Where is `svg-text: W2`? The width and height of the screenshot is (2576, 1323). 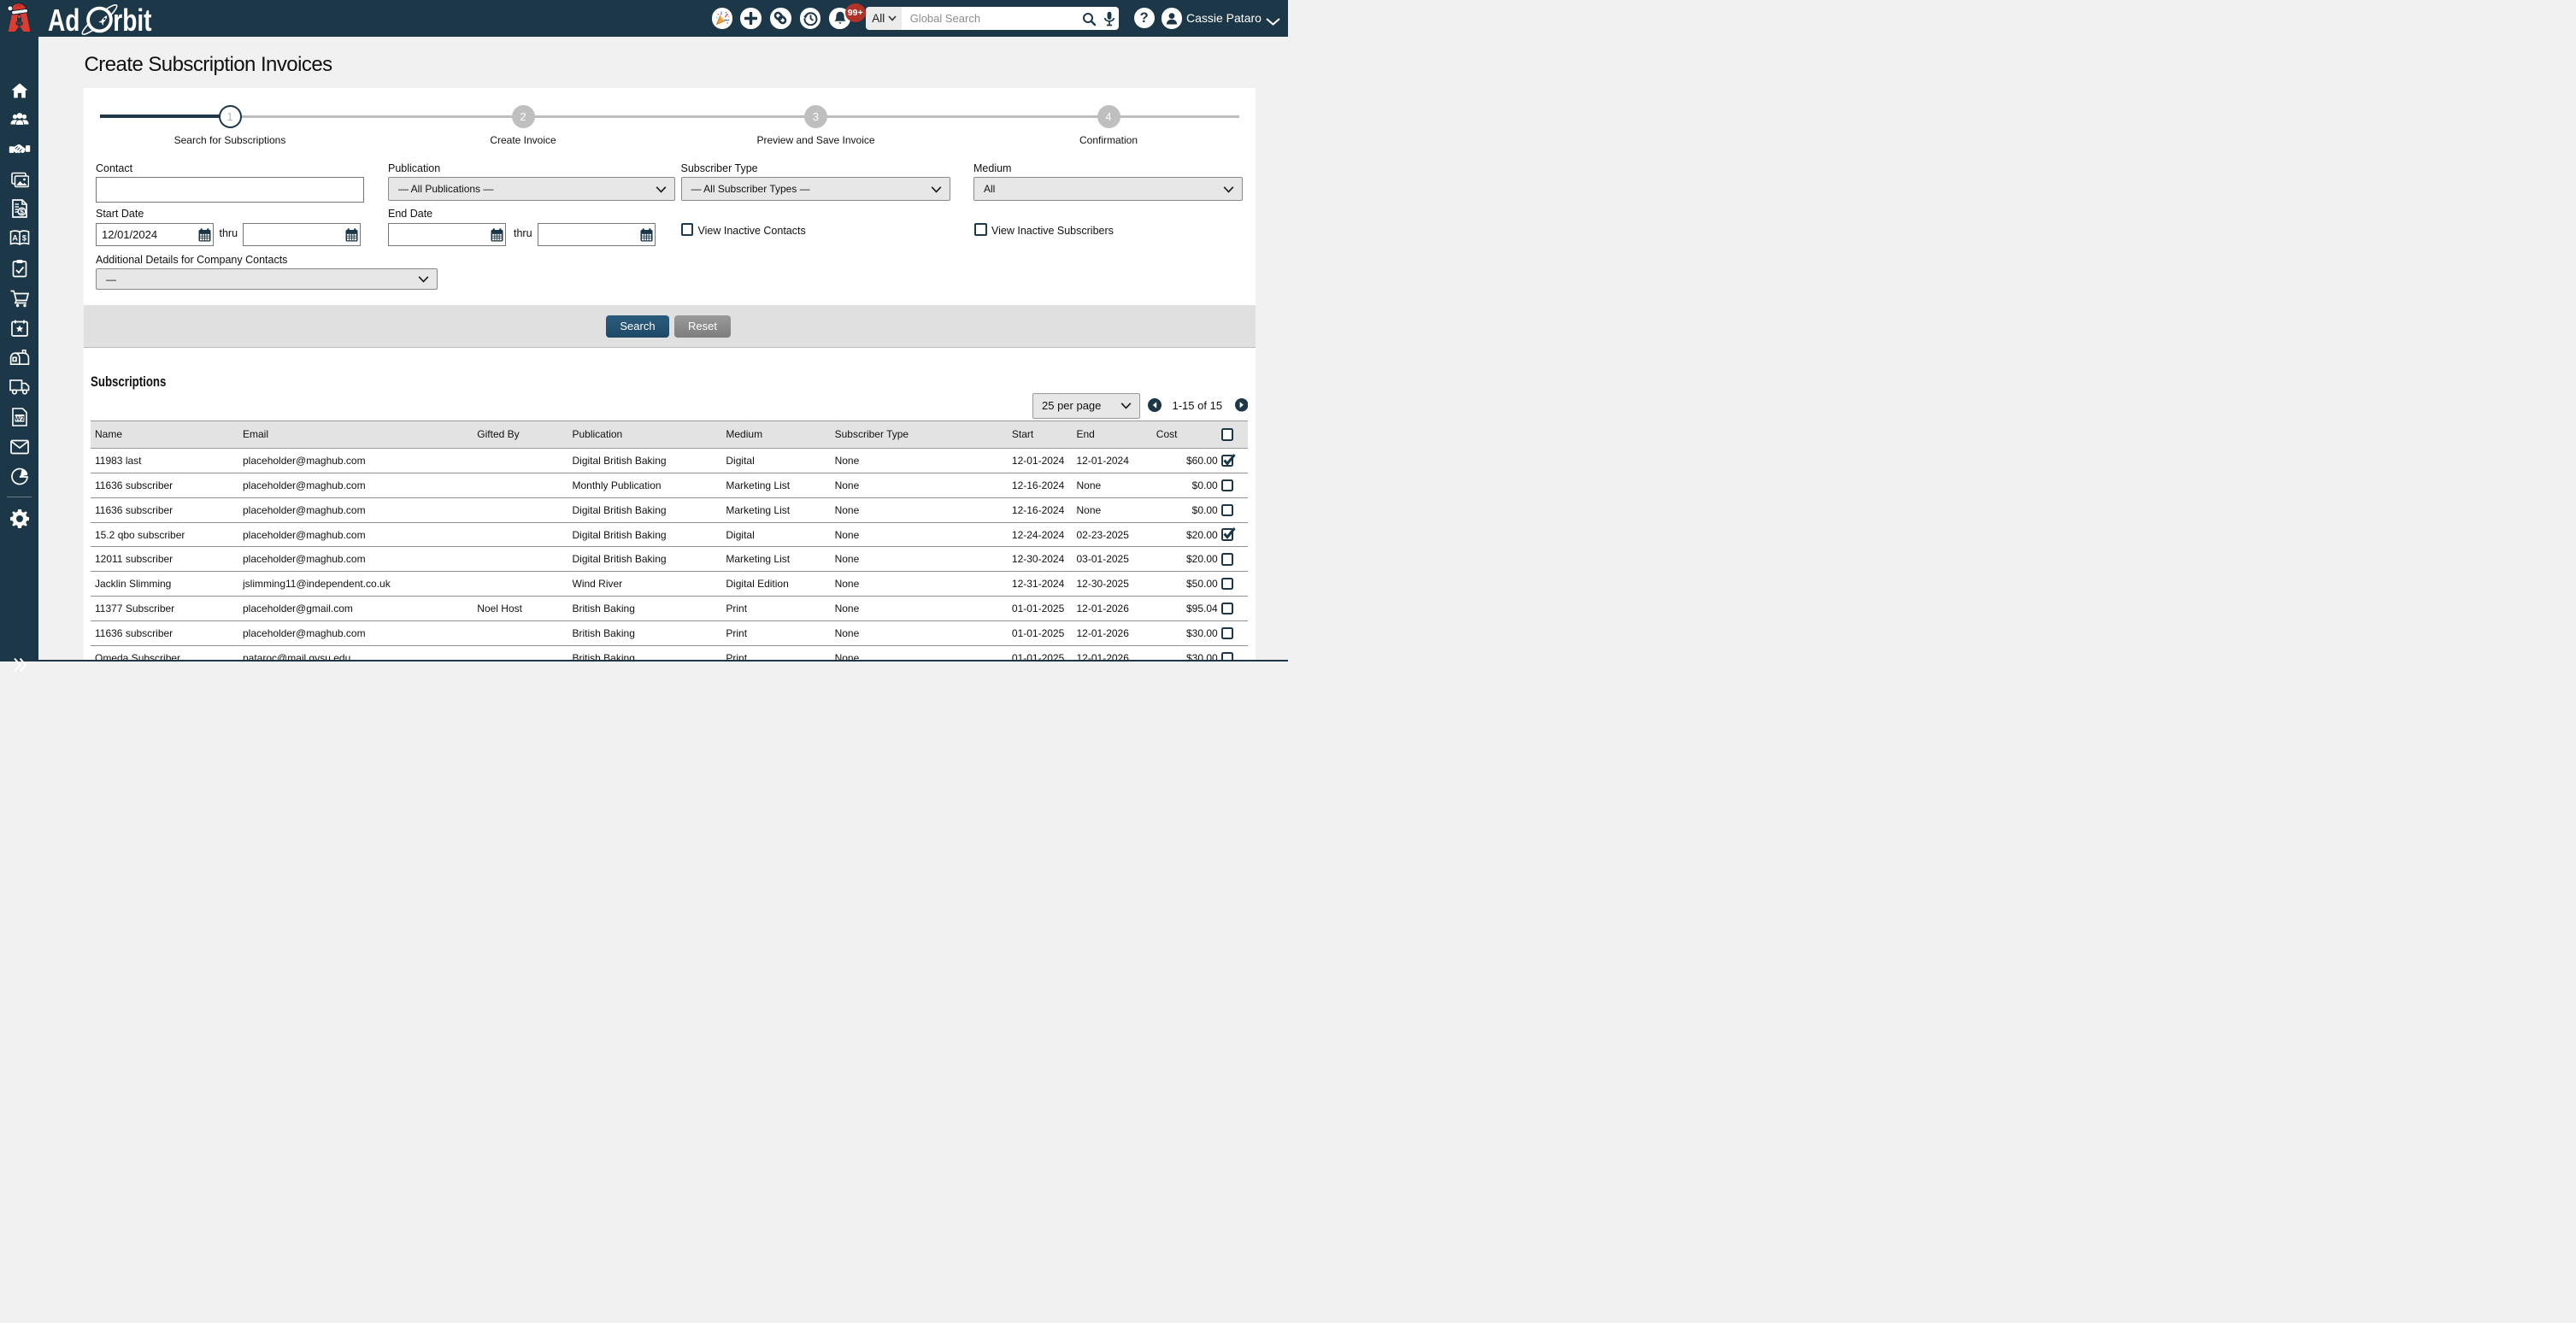 svg-text: W2 is located at coordinates (19, 418).